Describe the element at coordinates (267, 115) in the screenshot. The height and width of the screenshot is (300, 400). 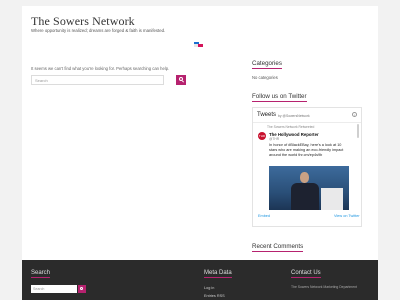
I see `tweets-heading: Tweets` at that location.